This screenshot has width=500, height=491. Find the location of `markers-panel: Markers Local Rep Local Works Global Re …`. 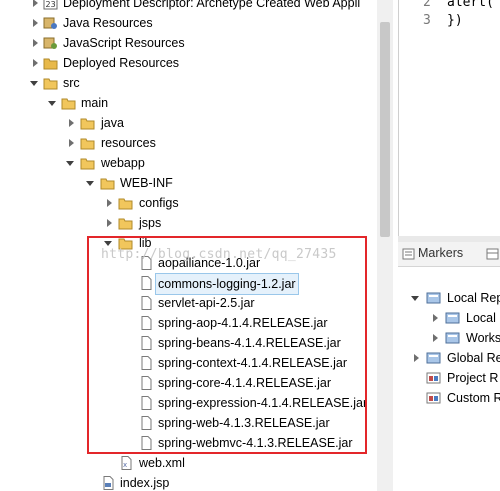

markers-panel: Markers Local Rep Local Works Global Re … is located at coordinates (449, 366).